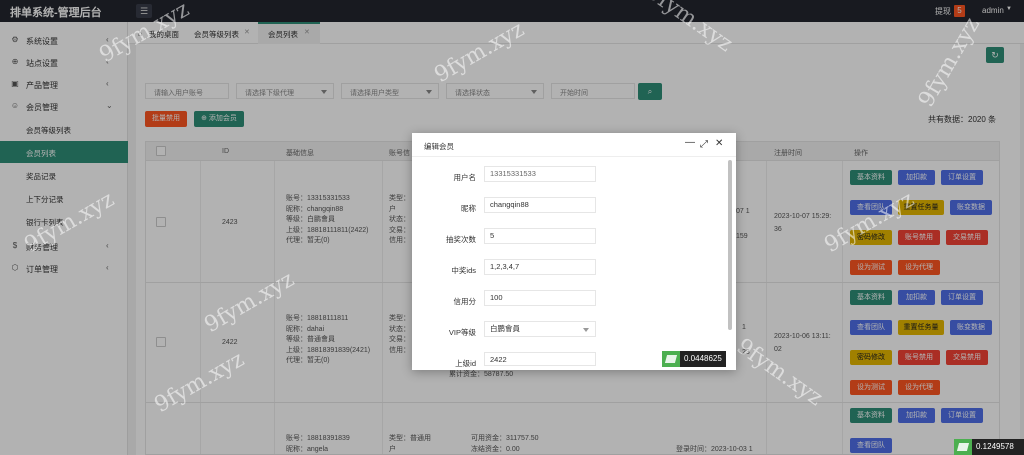 This screenshot has width=1024, height=455. What do you see at coordinates (730, 245) in the screenshot?
I see `dialog-scrollbar` at bounding box center [730, 245].